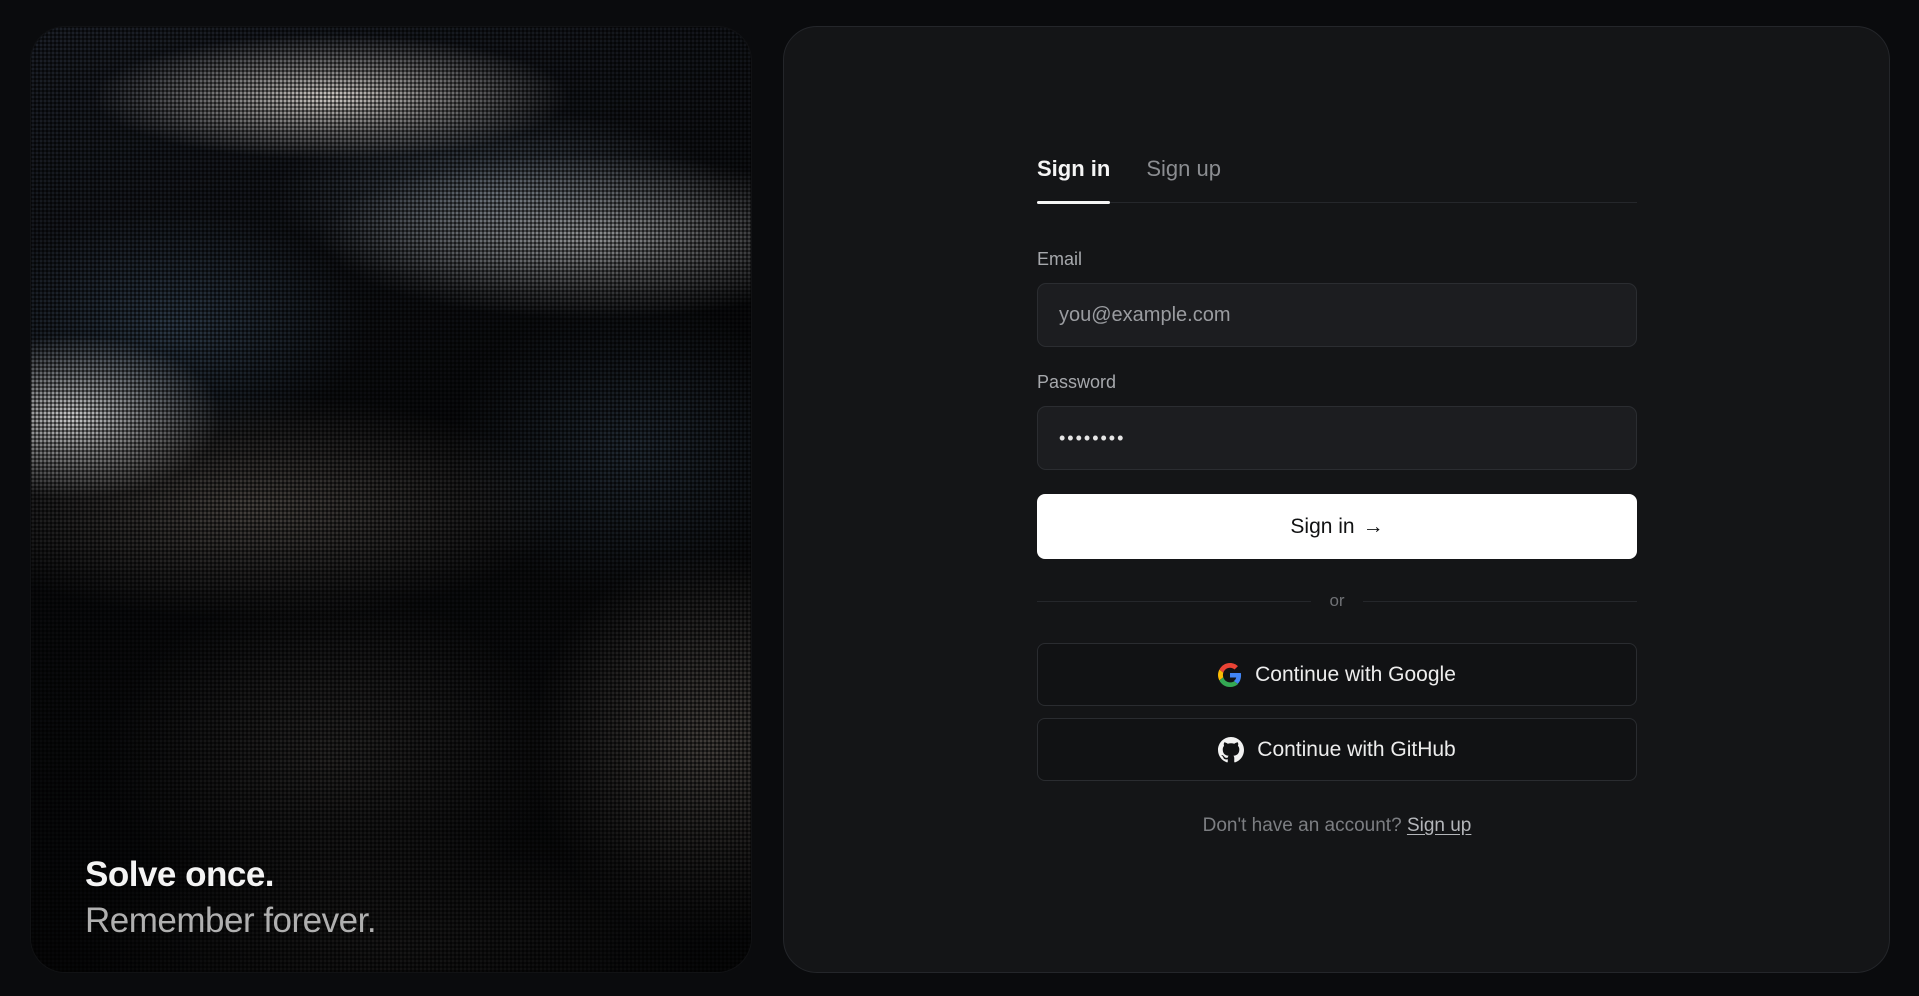 This screenshot has height=996, width=1919. What do you see at coordinates (1355, 674) in the screenshot?
I see `google-button-label: Continue with Google` at bounding box center [1355, 674].